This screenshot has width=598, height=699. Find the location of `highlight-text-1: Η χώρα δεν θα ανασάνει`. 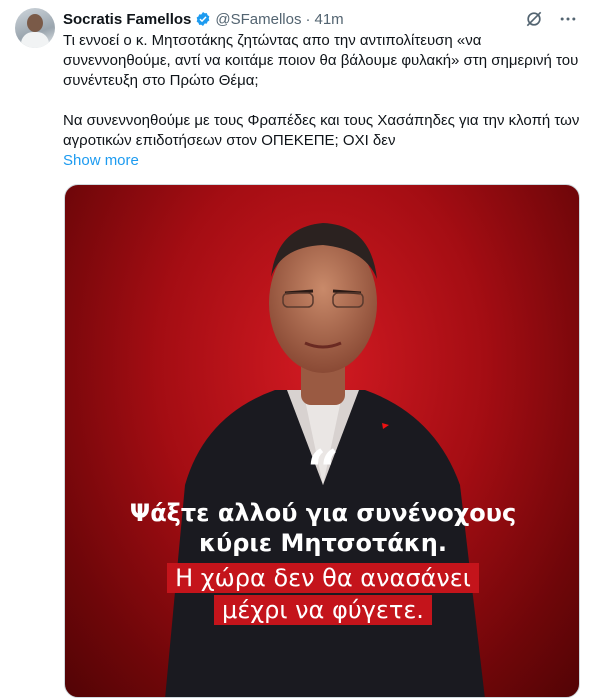

highlight-text-1: Η χώρα δεν θα ανασάνει is located at coordinates (323, 578).